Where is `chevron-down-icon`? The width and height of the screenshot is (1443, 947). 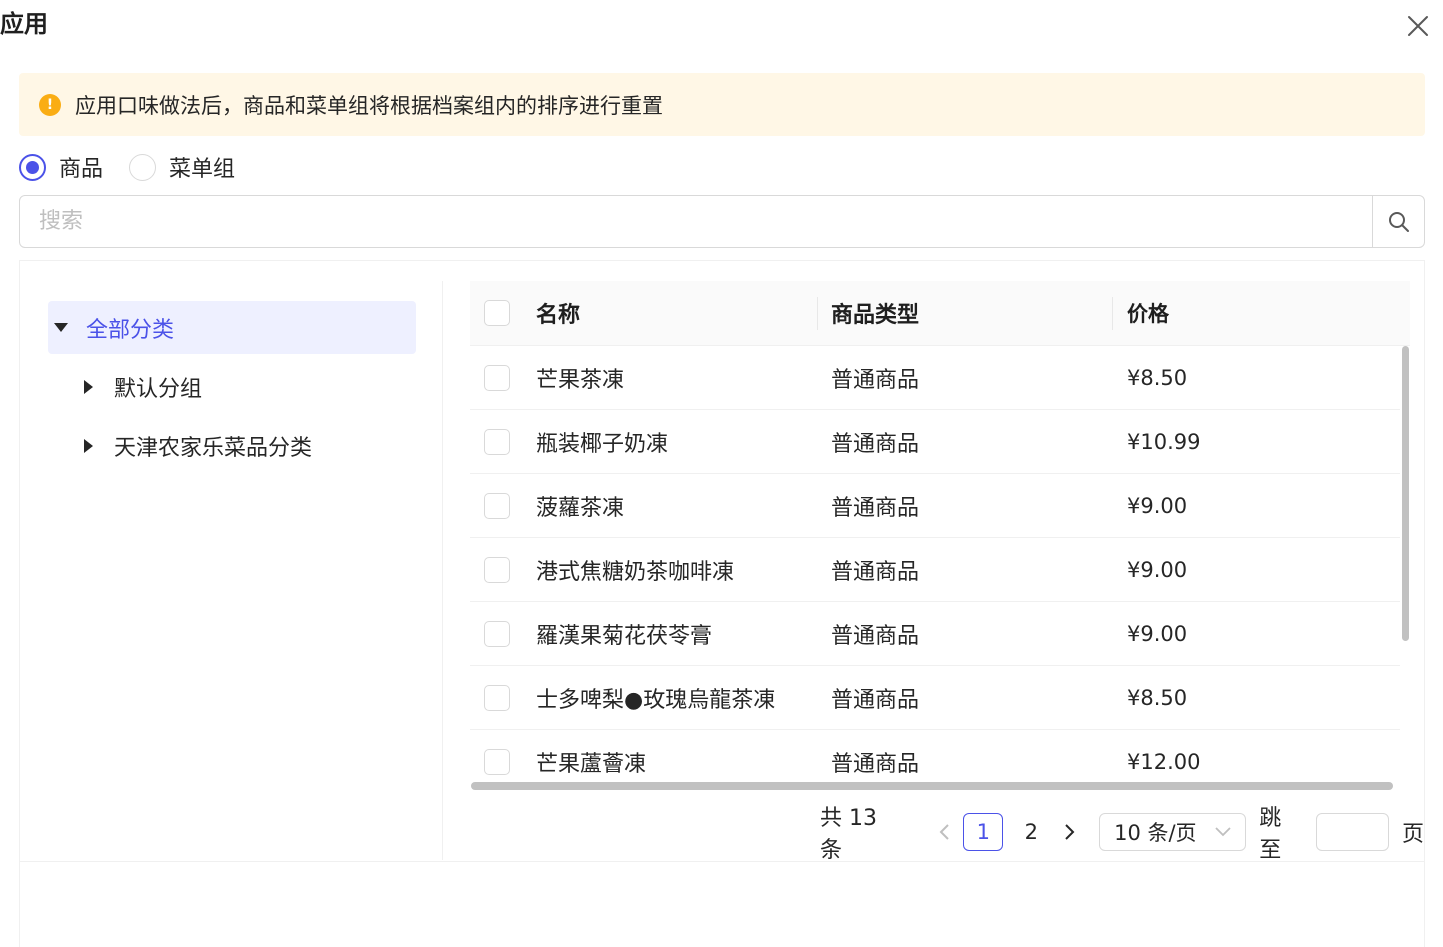
chevron-down-icon is located at coordinates (1223, 832).